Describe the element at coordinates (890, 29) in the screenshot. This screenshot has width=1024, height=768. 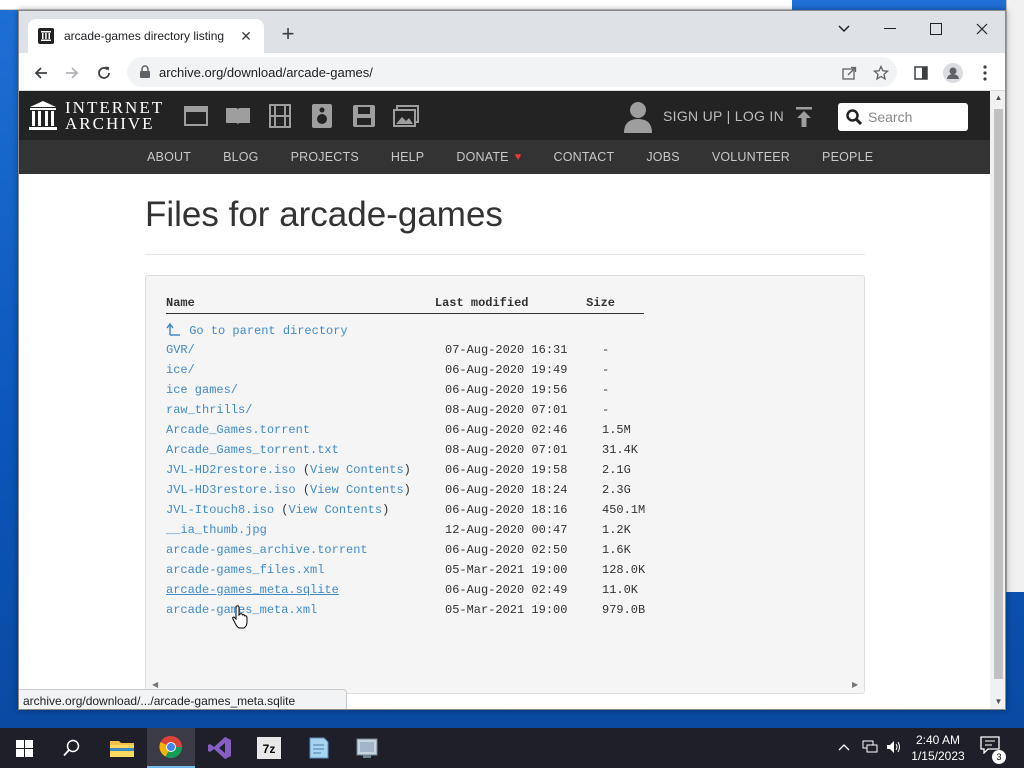
I see `minimize-button` at that location.